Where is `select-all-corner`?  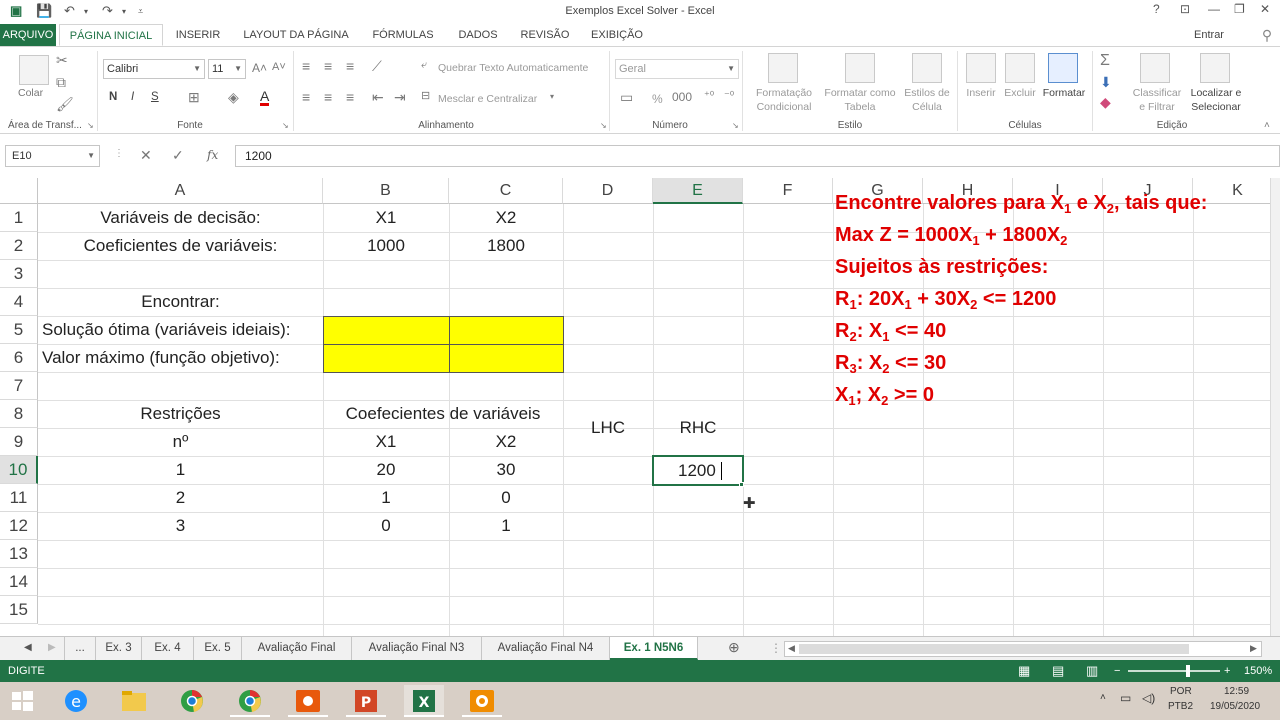 select-all-corner is located at coordinates (19, 191).